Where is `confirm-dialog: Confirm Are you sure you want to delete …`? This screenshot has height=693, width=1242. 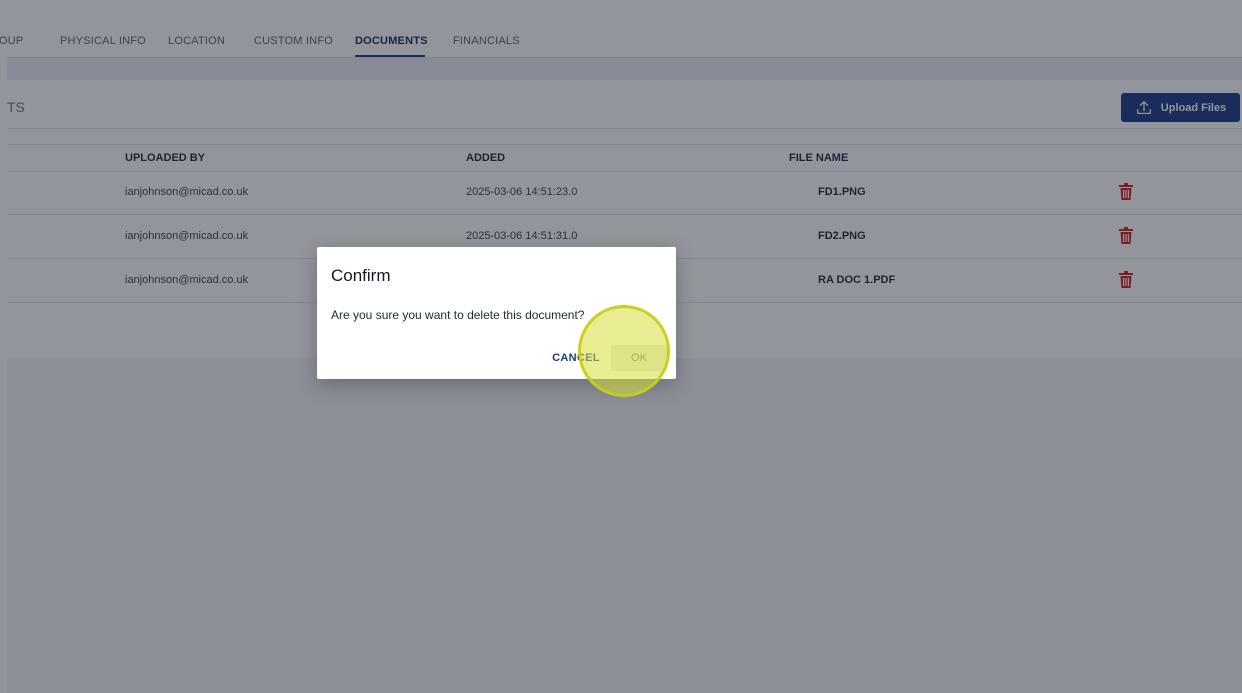 confirm-dialog: Confirm Are you sure you want to delete … is located at coordinates (496, 313).